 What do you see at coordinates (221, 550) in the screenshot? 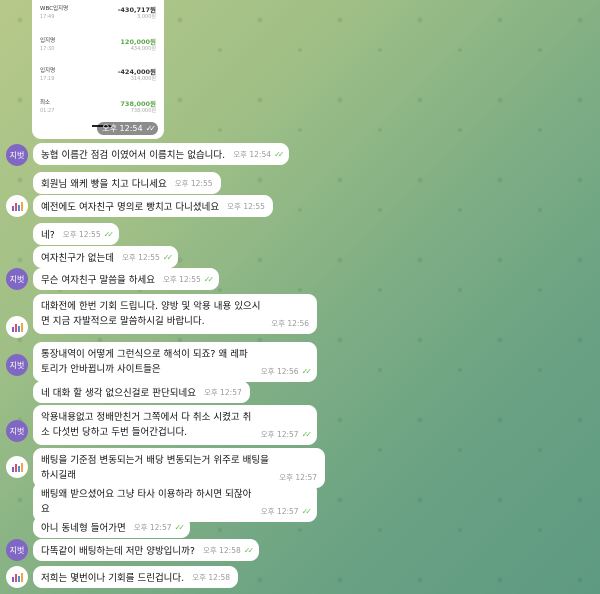
I see `time-label: 오후 12:58` at bounding box center [221, 550].